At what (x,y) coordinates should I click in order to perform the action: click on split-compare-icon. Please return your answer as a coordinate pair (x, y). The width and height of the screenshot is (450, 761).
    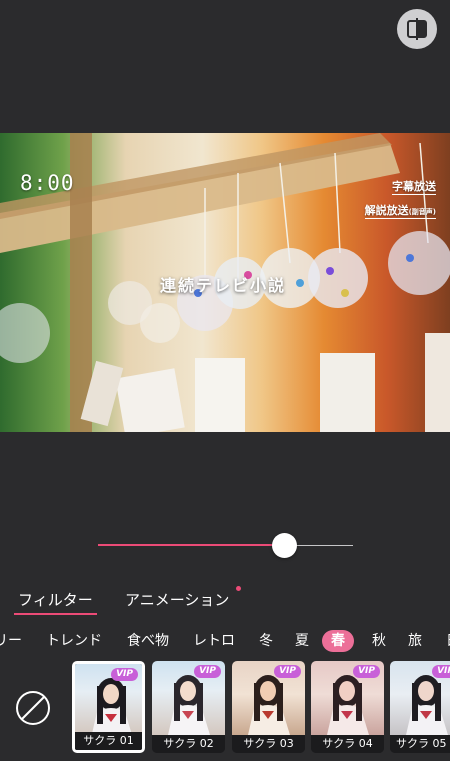
    Looking at the image, I should click on (417, 29).